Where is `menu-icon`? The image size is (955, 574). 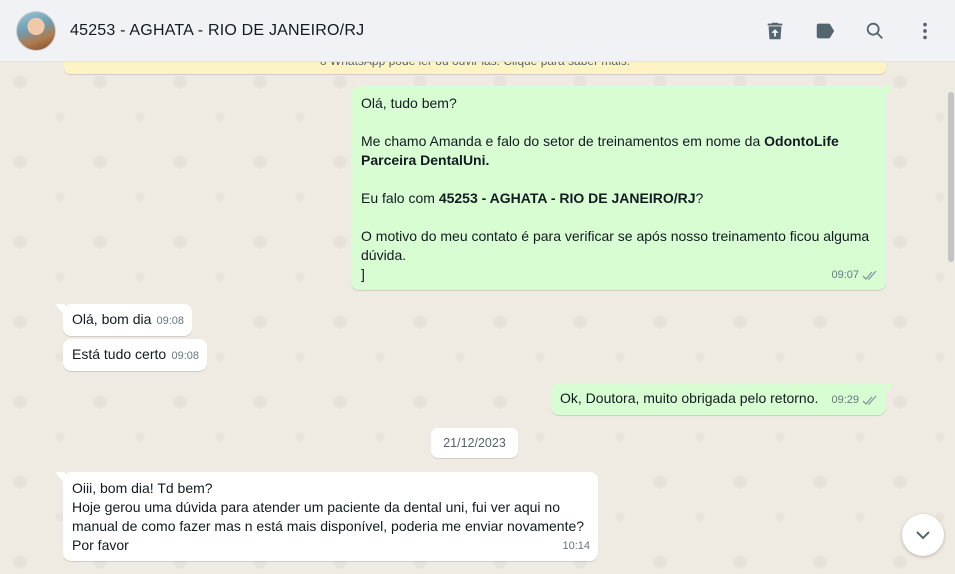 menu-icon is located at coordinates (925, 31).